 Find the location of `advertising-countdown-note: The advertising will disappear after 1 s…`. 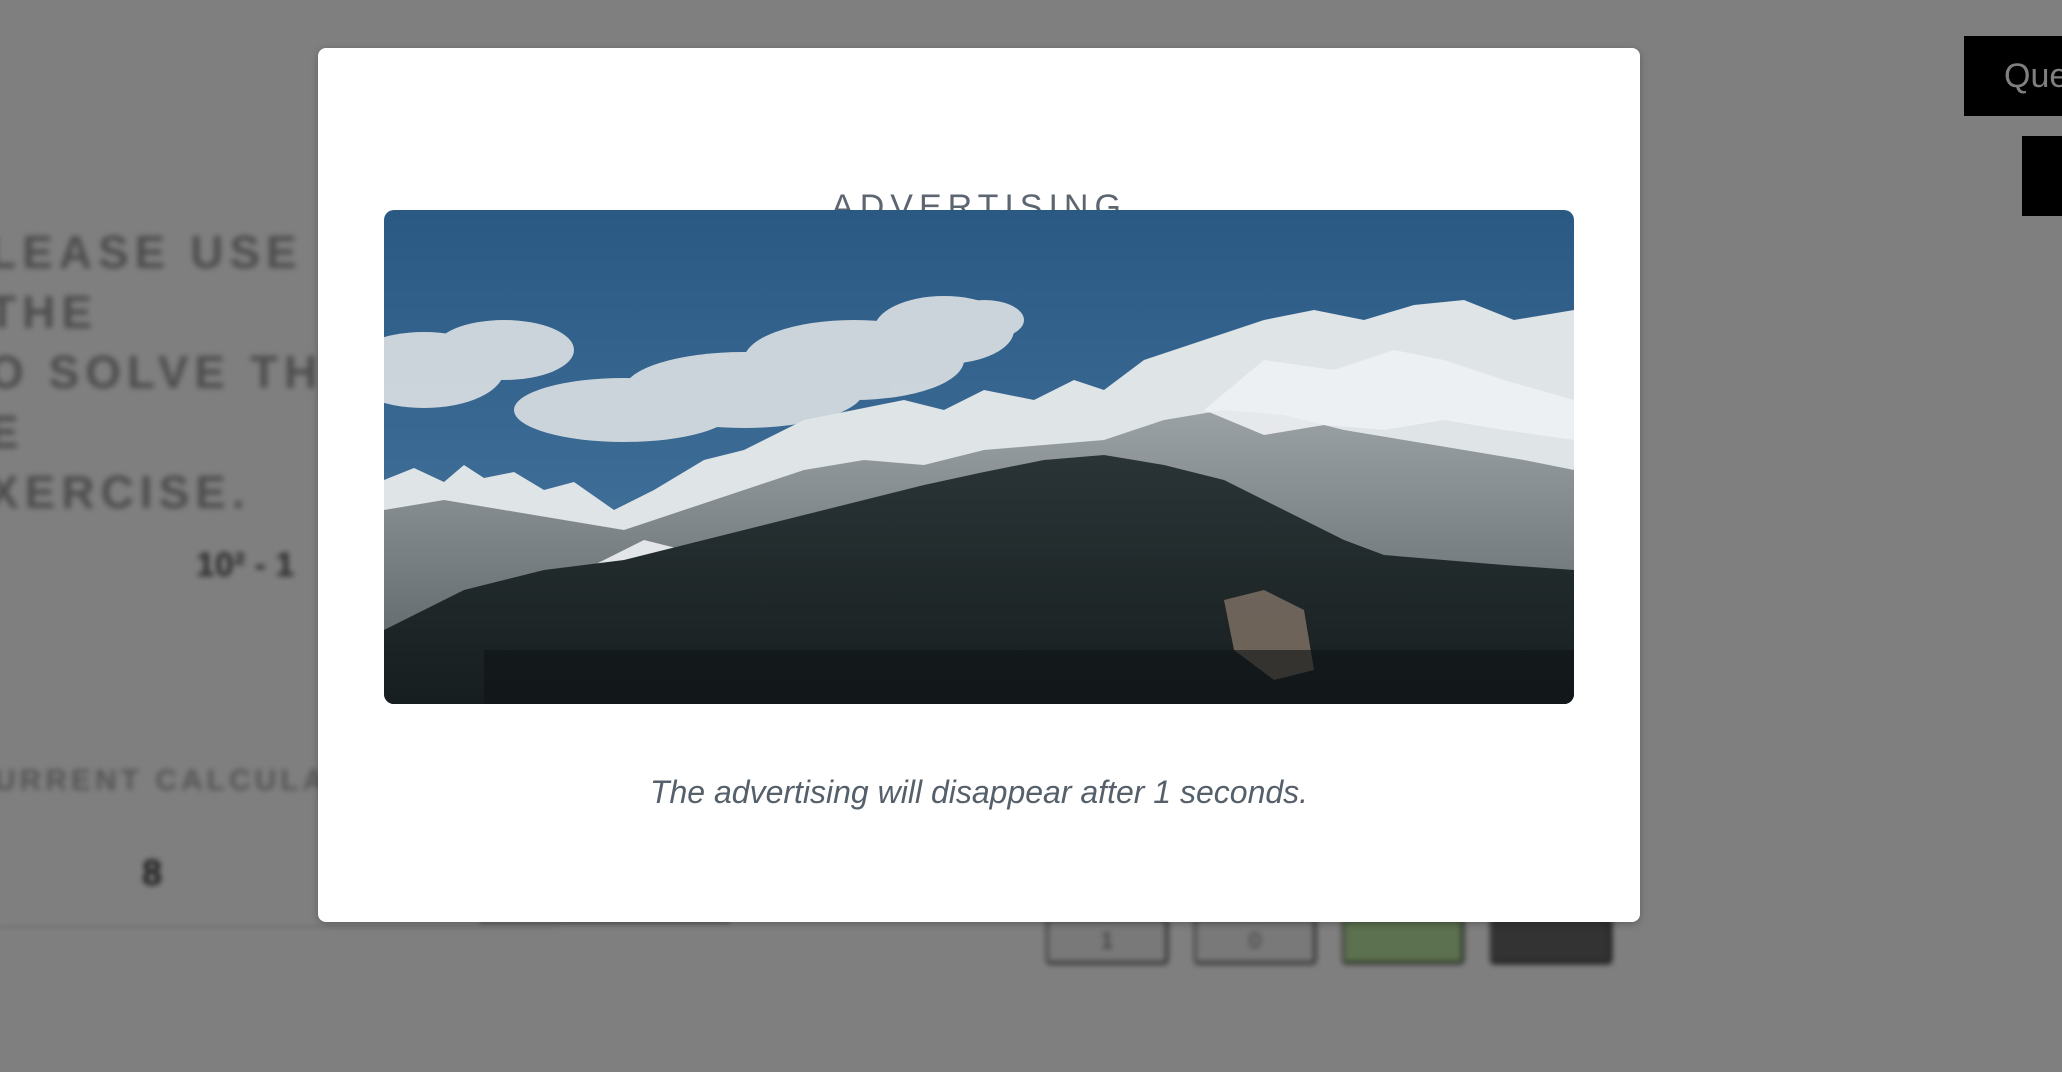

advertising-countdown-note: The advertising will disappear after 1 s… is located at coordinates (979, 792).